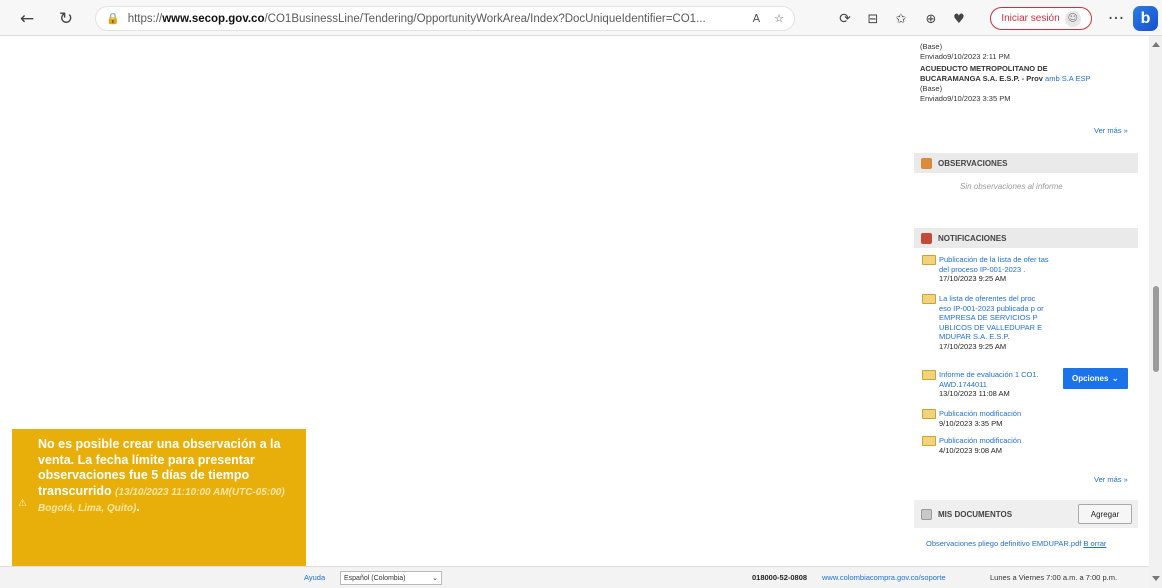  Describe the element at coordinates (1011, 186) in the screenshot. I see `observaciones-empty-text: Sin observaciones al informe` at that location.